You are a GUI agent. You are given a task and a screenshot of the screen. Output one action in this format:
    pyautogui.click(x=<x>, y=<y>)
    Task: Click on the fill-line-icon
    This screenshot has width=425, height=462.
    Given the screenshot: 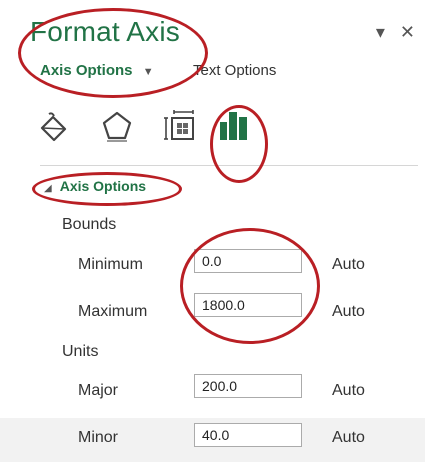 What is the action you would take?
    pyautogui.click(x=54, y=126)
    